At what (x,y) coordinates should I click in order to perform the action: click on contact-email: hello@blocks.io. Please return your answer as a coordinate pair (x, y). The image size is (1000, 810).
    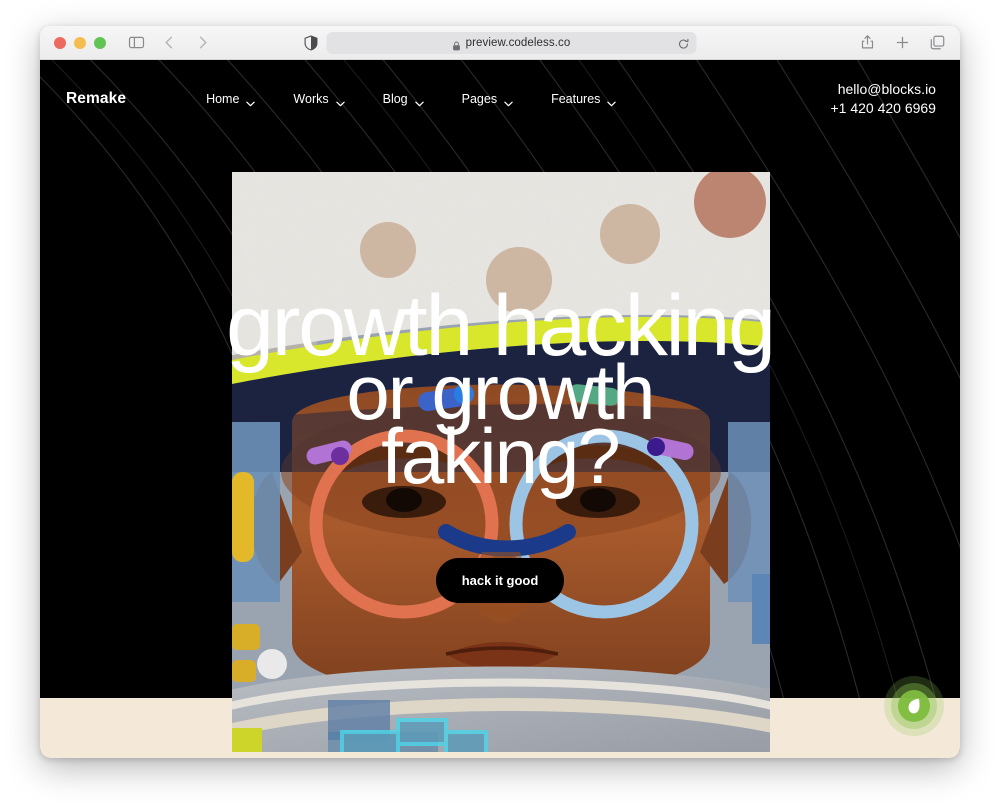
    Looking at the image, I should click on (883, 89).